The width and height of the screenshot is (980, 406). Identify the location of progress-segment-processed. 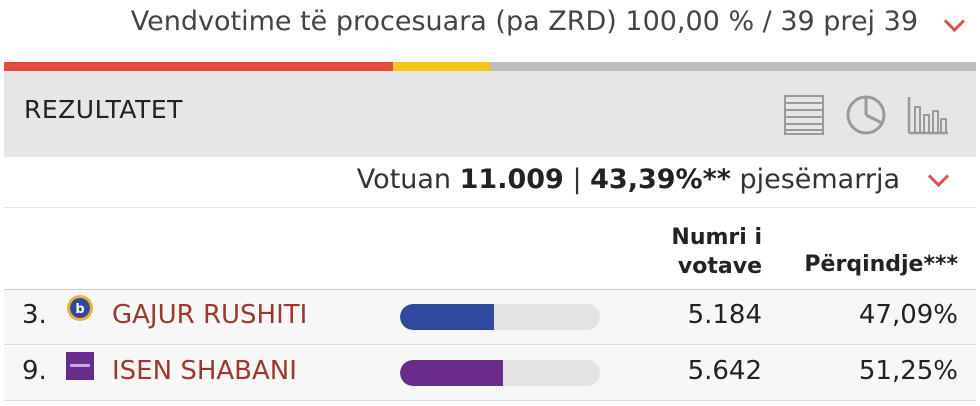
(198, 66).